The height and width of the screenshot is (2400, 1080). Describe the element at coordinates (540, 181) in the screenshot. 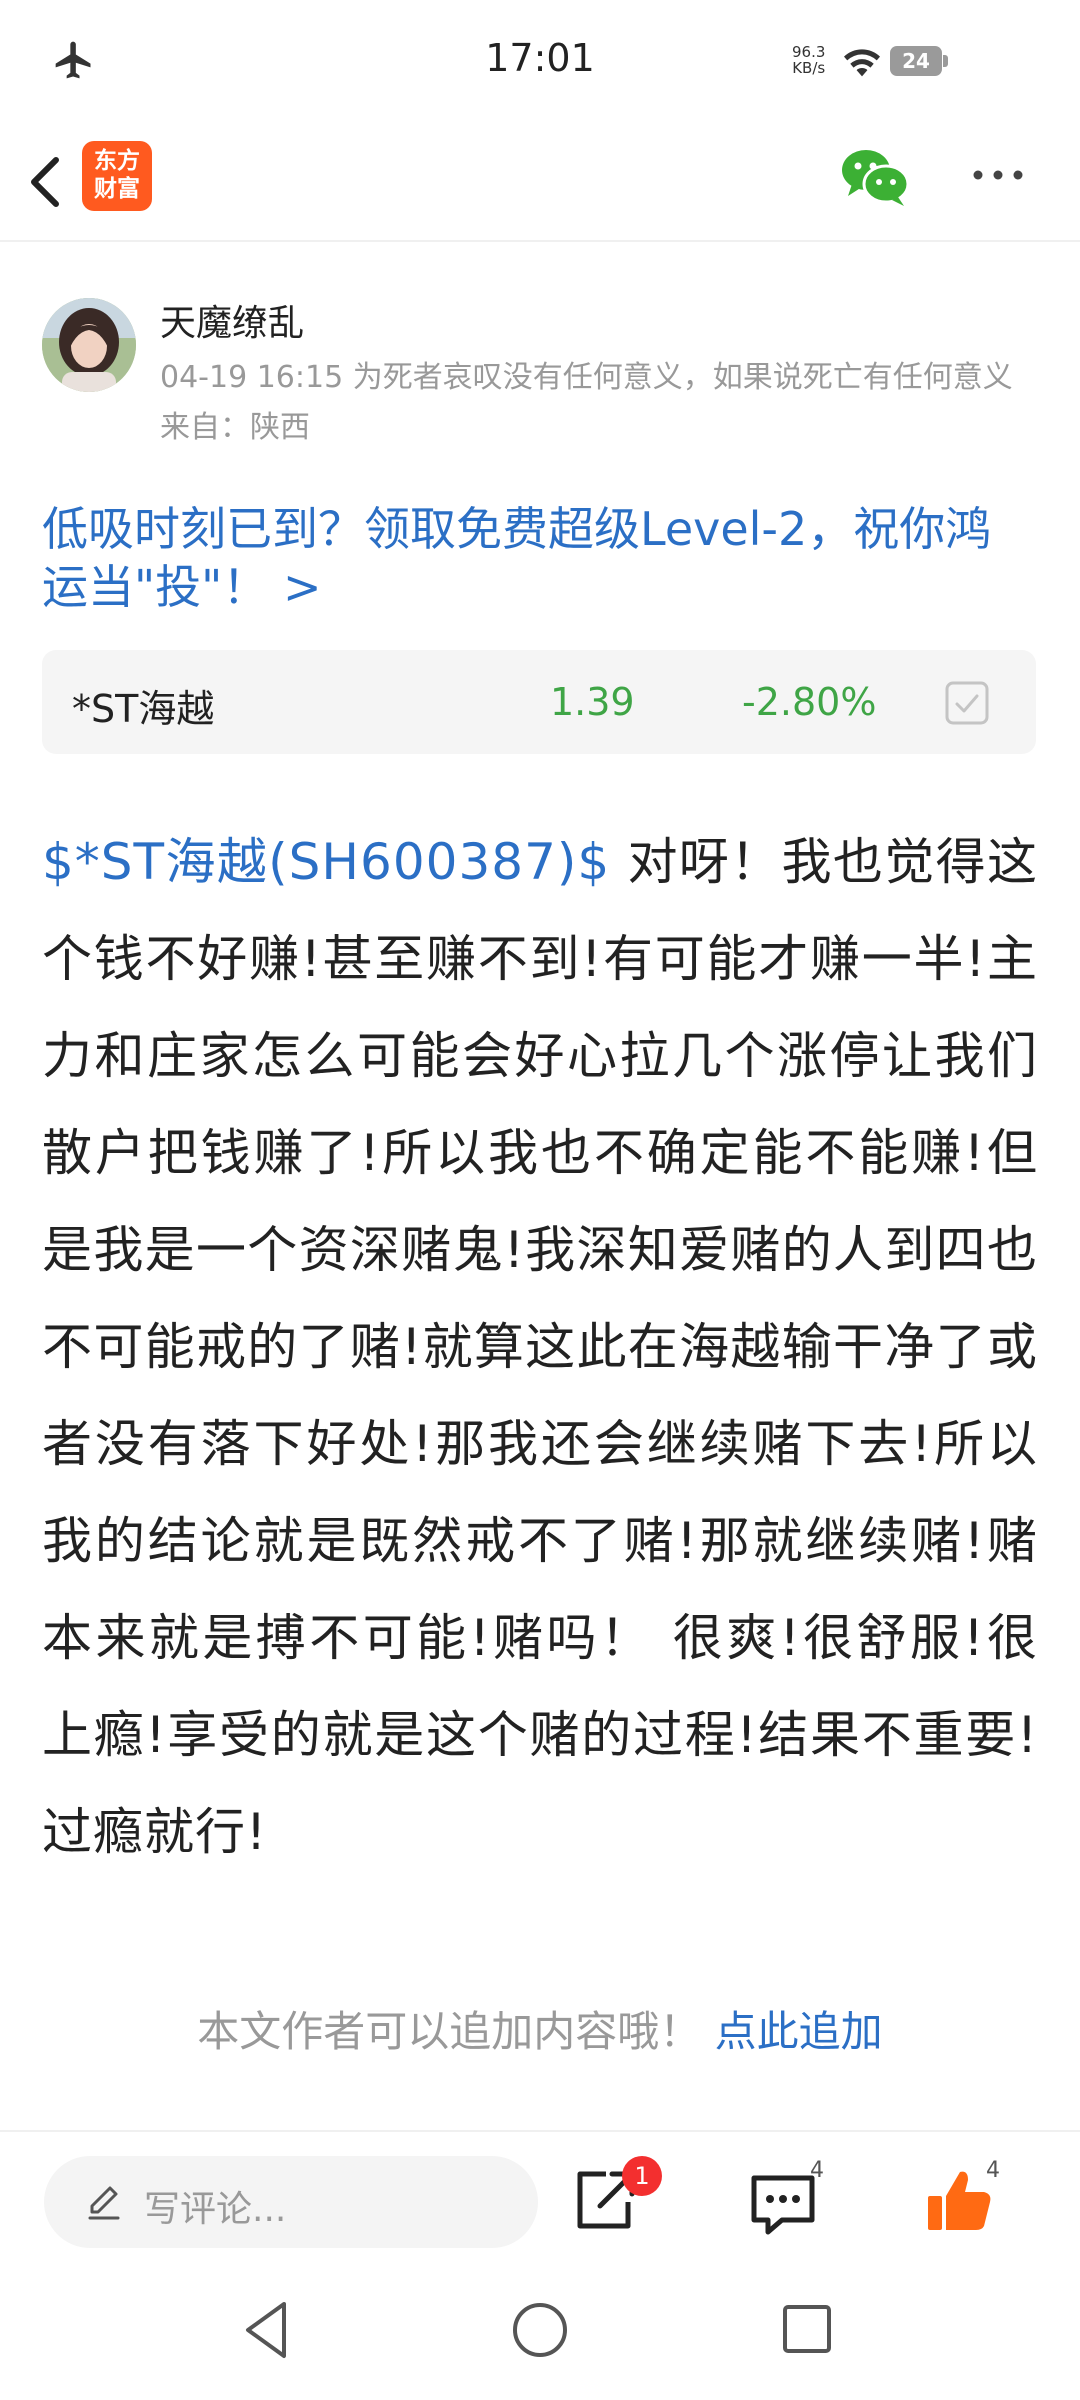

I see `top-nav: 东方 财富` at that location.